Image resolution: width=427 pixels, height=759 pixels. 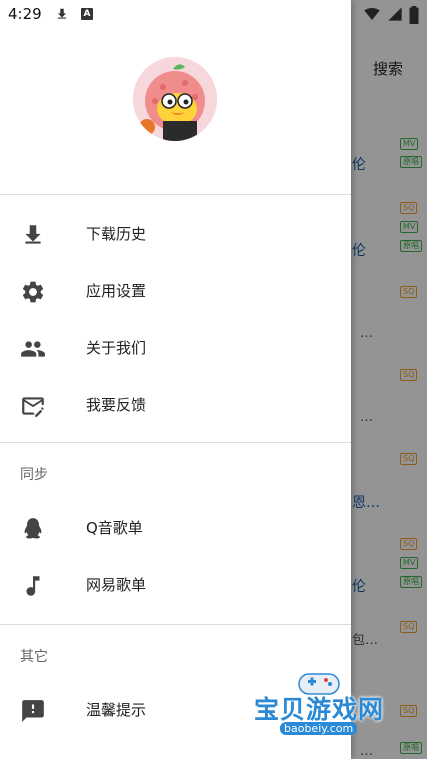 I want to click on avatar-image, so click(x=175, y=99).